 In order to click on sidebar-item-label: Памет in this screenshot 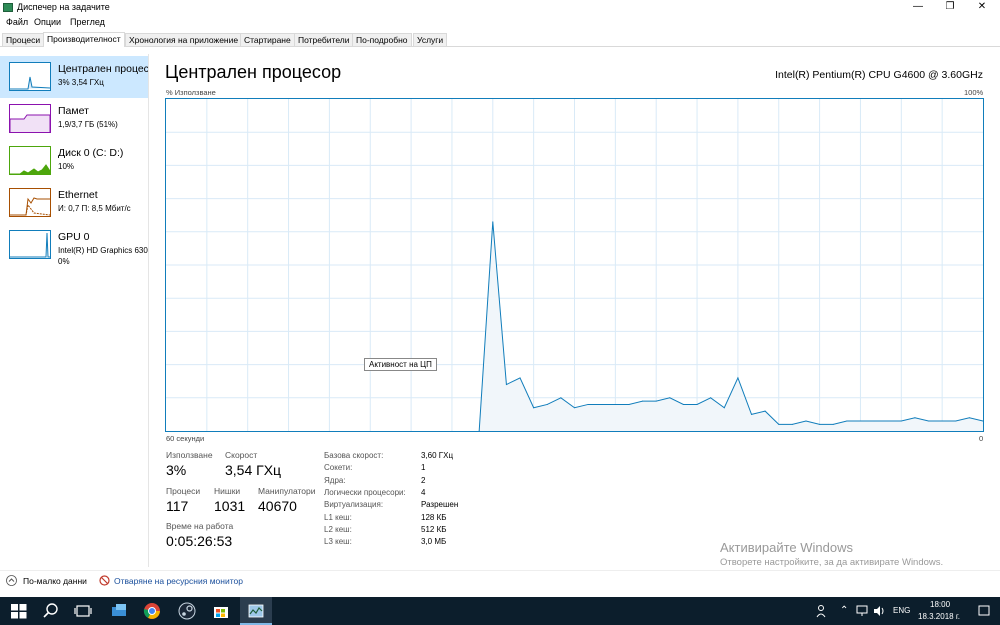, I will do `click(73, 111)`.